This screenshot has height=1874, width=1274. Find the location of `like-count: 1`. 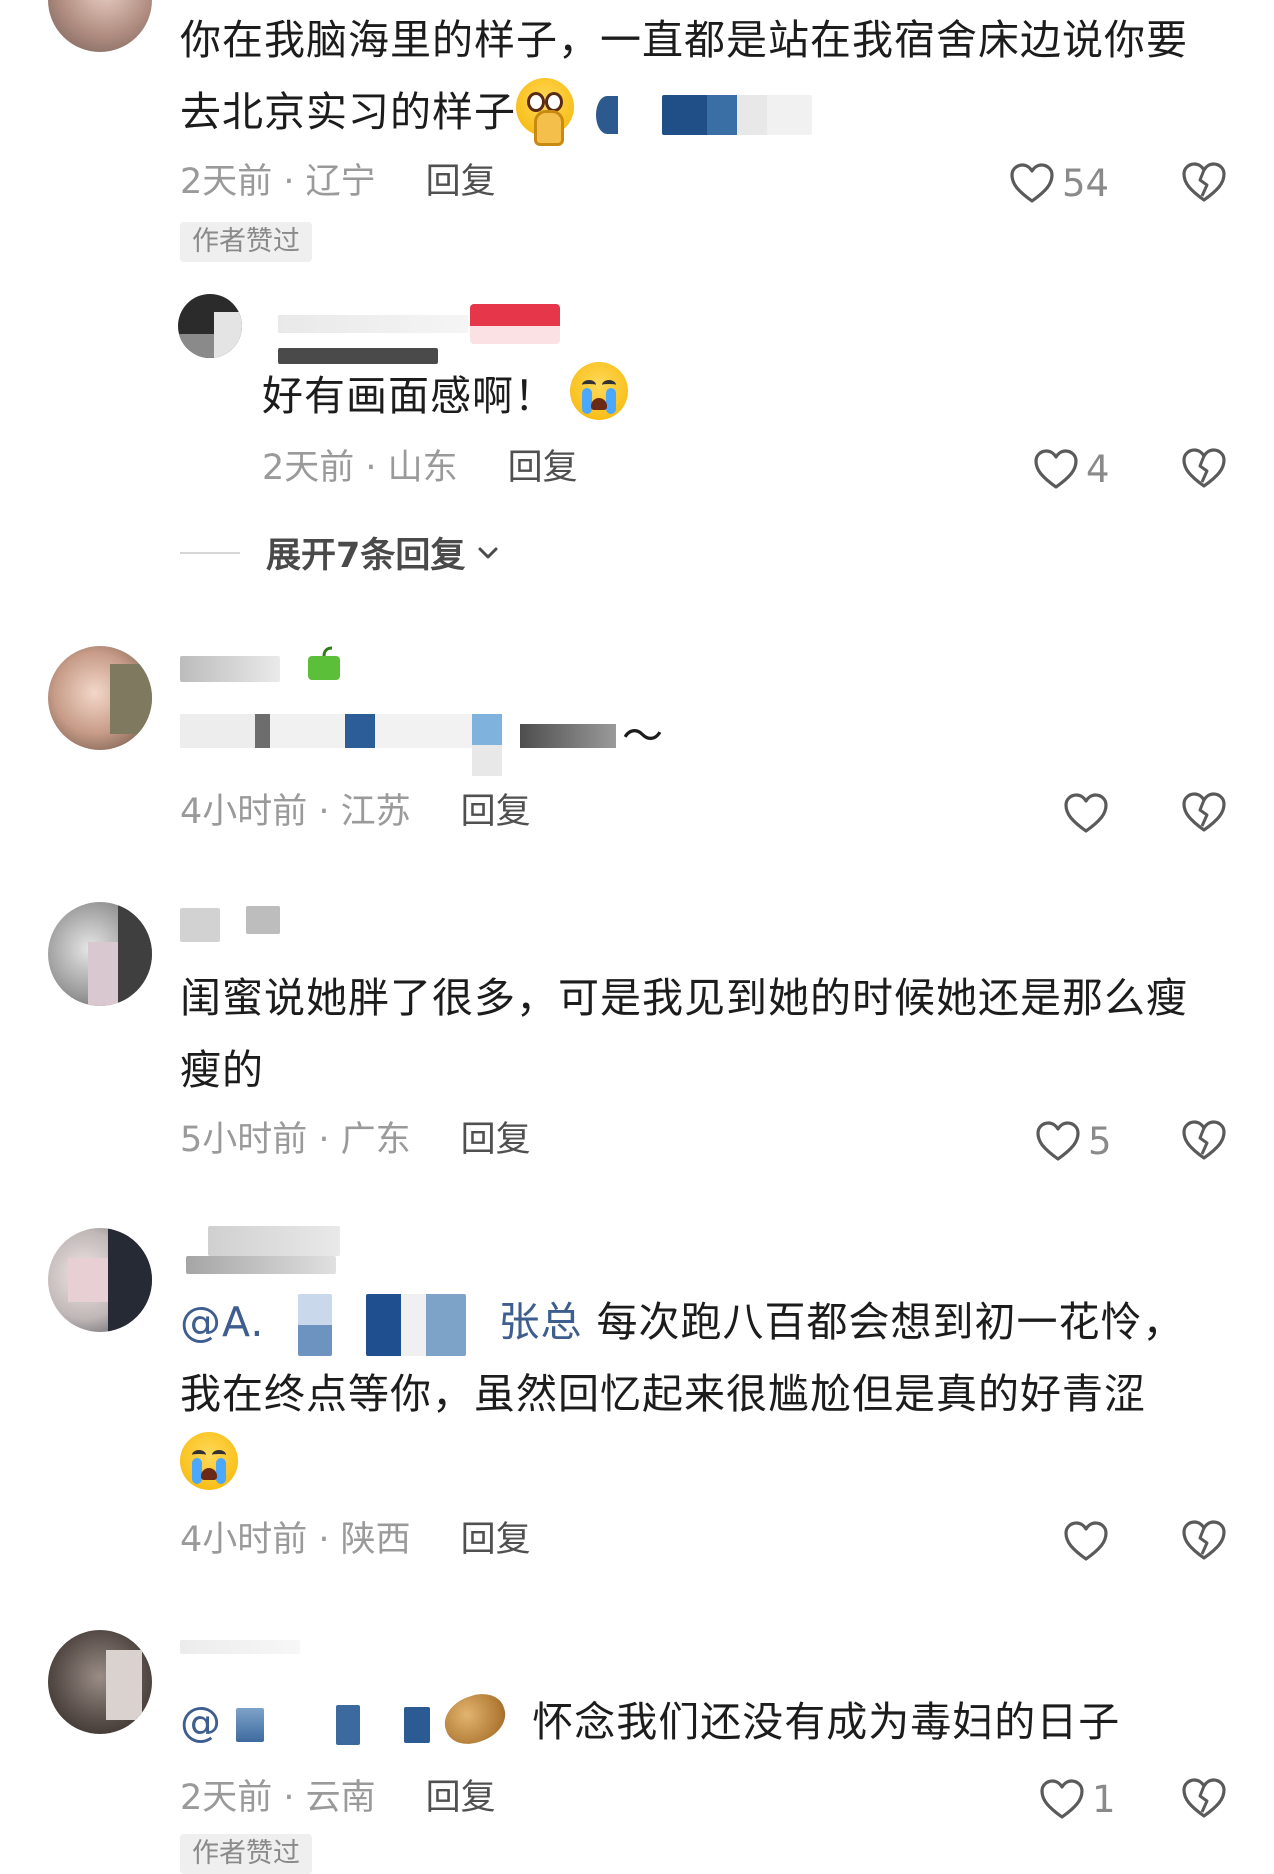

like-count: 1 is located at coordinates (1104, 1799).